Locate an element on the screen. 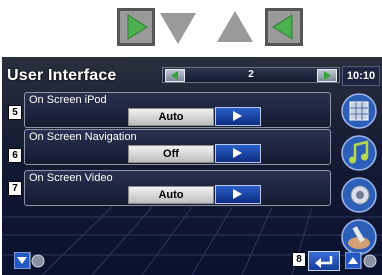  return-button is located at coordinates (324, 261).